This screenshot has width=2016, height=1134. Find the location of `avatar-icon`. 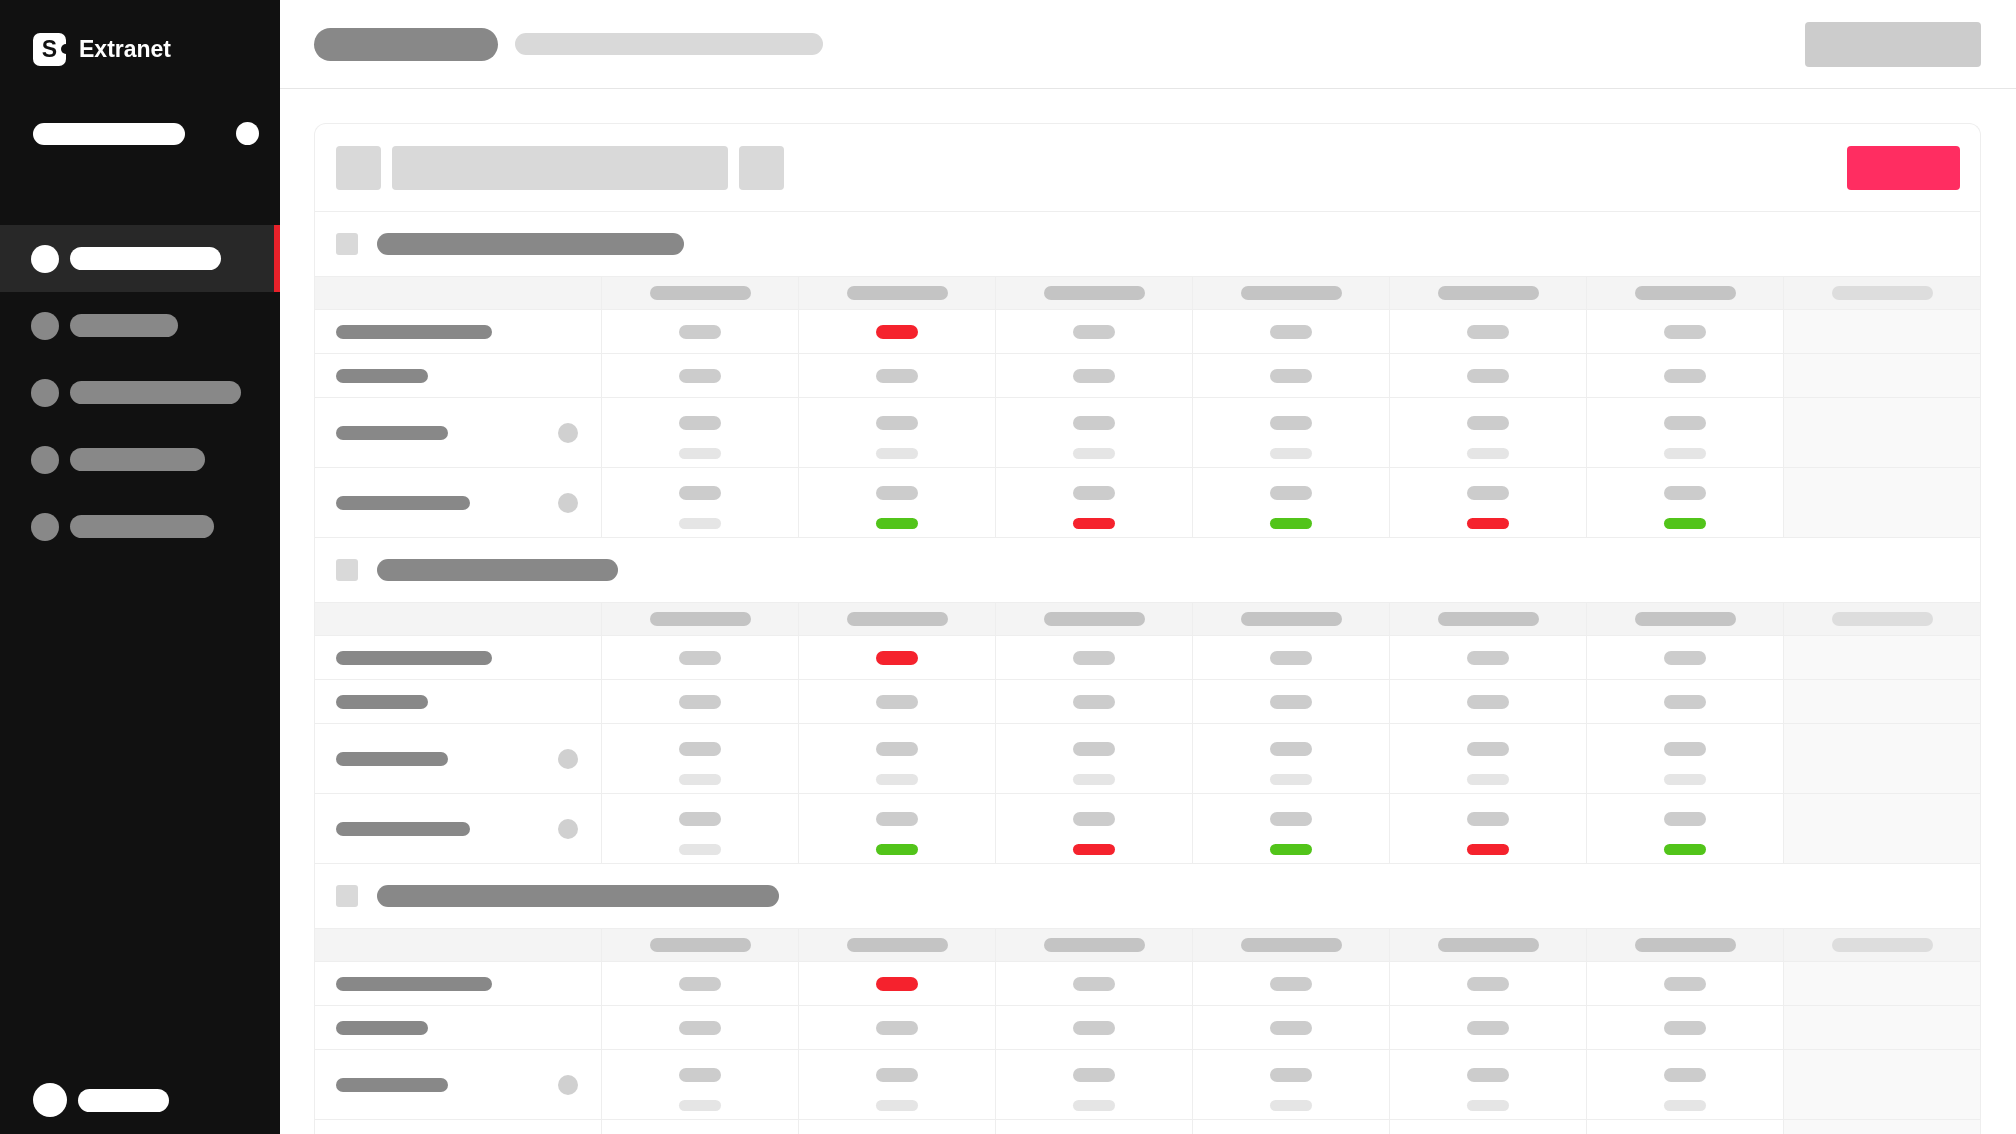

avatar-icon is located at coordinates (50, 1100).